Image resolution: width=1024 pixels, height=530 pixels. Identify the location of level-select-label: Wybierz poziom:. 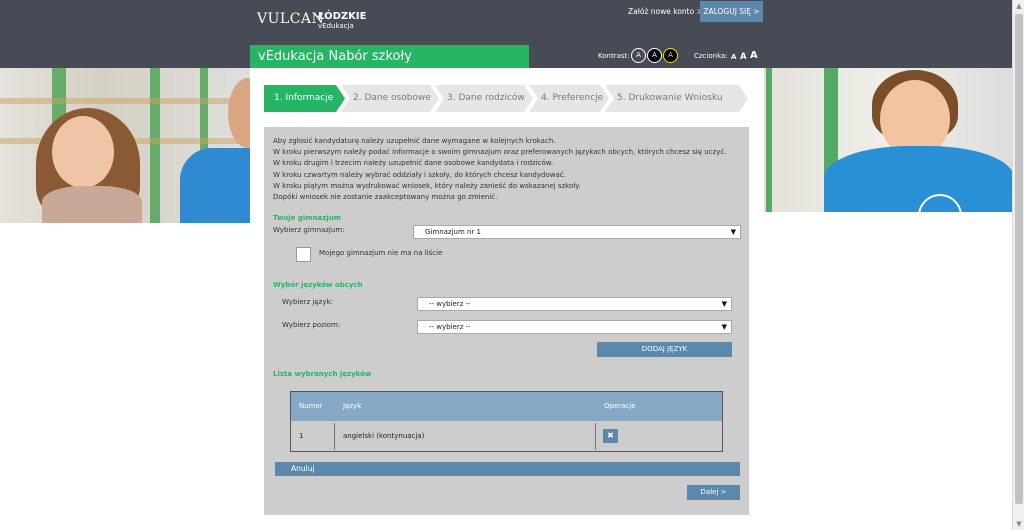
(311, 325).